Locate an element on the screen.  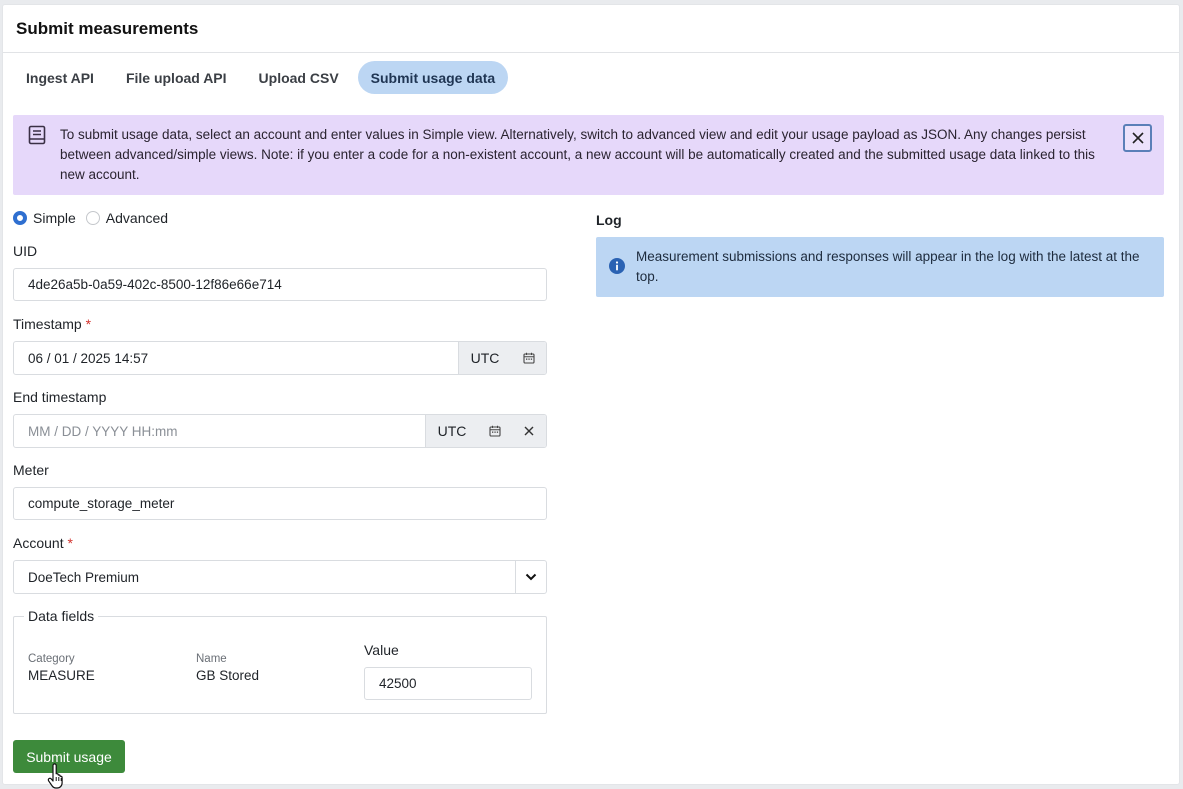
category-column: Category MEASURE is located at coordinates (61, 668).